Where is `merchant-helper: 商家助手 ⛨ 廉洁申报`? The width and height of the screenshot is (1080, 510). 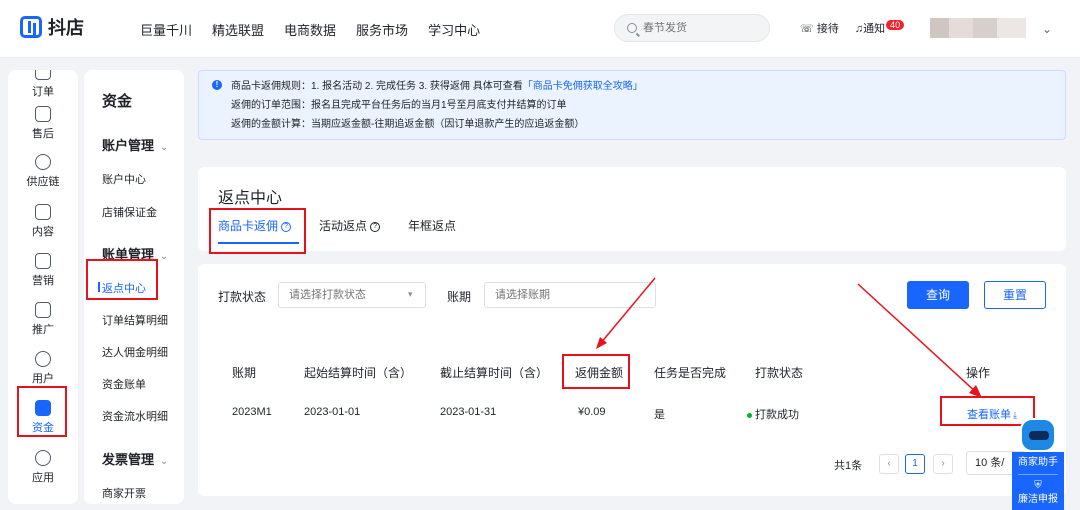 merchant-helper: 商家助手 ⛨ 廉洁申报 is located at coordinates (1038, 464).